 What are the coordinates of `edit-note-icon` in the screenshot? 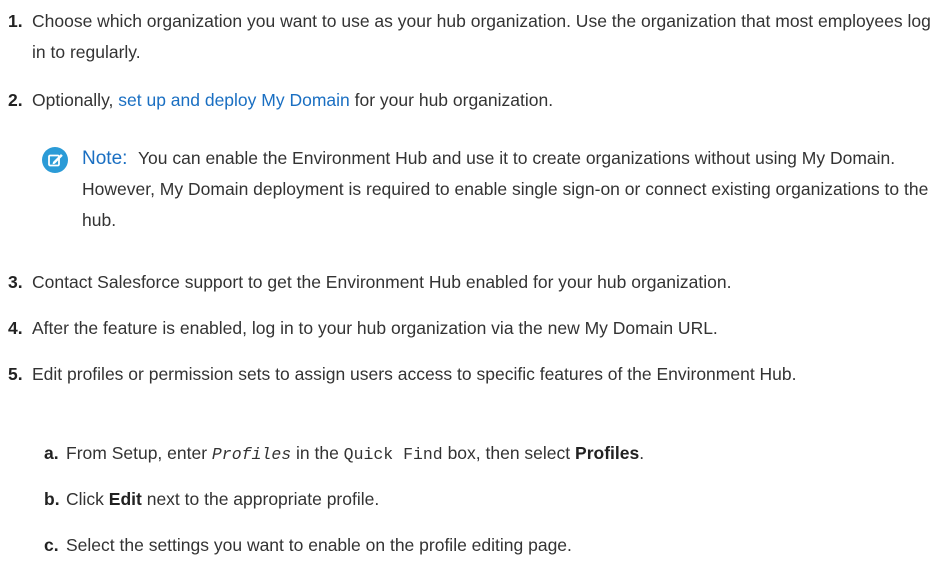 It's located at (55, 160).